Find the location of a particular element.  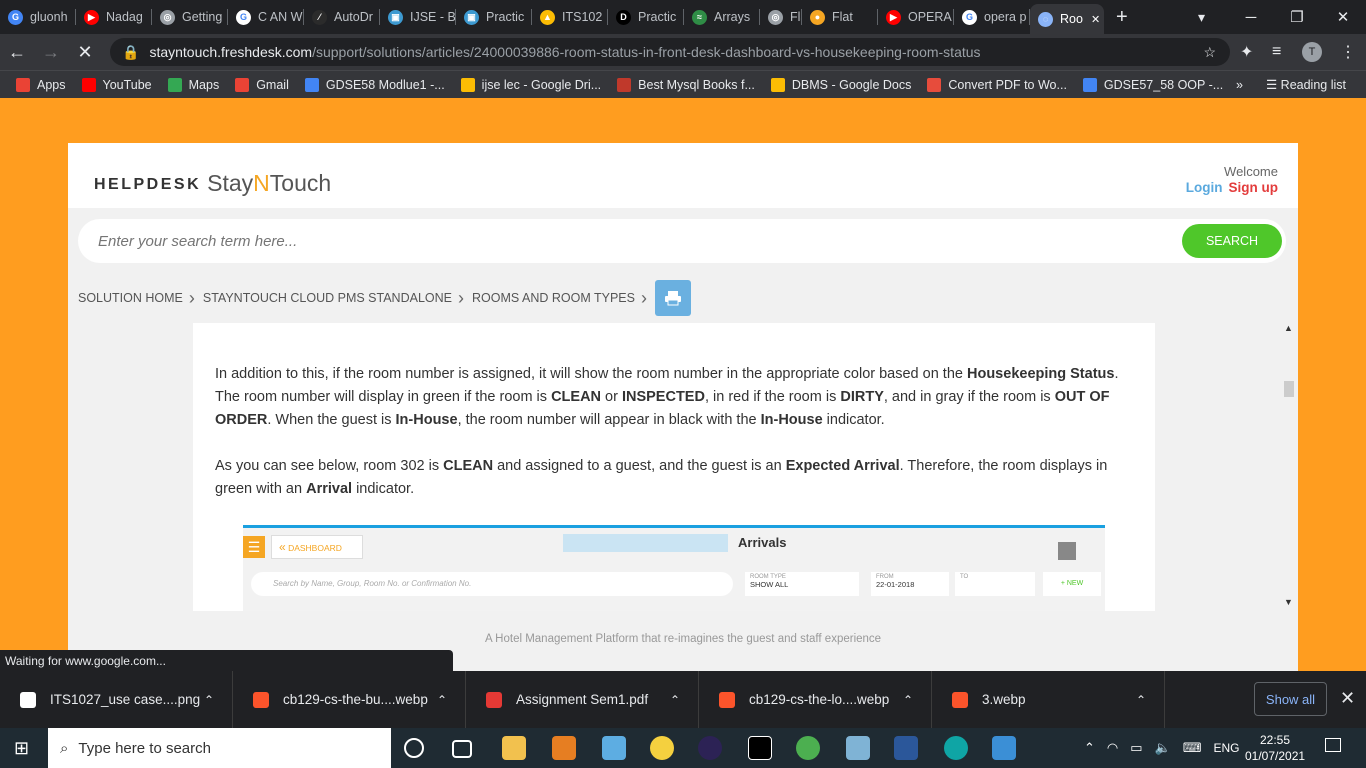

forward-icon: → is located at coordinates (51, 52).